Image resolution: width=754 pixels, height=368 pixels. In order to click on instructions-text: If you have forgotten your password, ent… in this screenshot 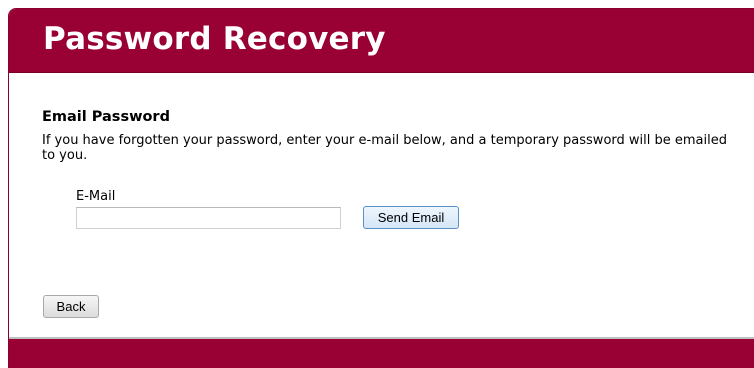, I will do `click(384, 148)`.